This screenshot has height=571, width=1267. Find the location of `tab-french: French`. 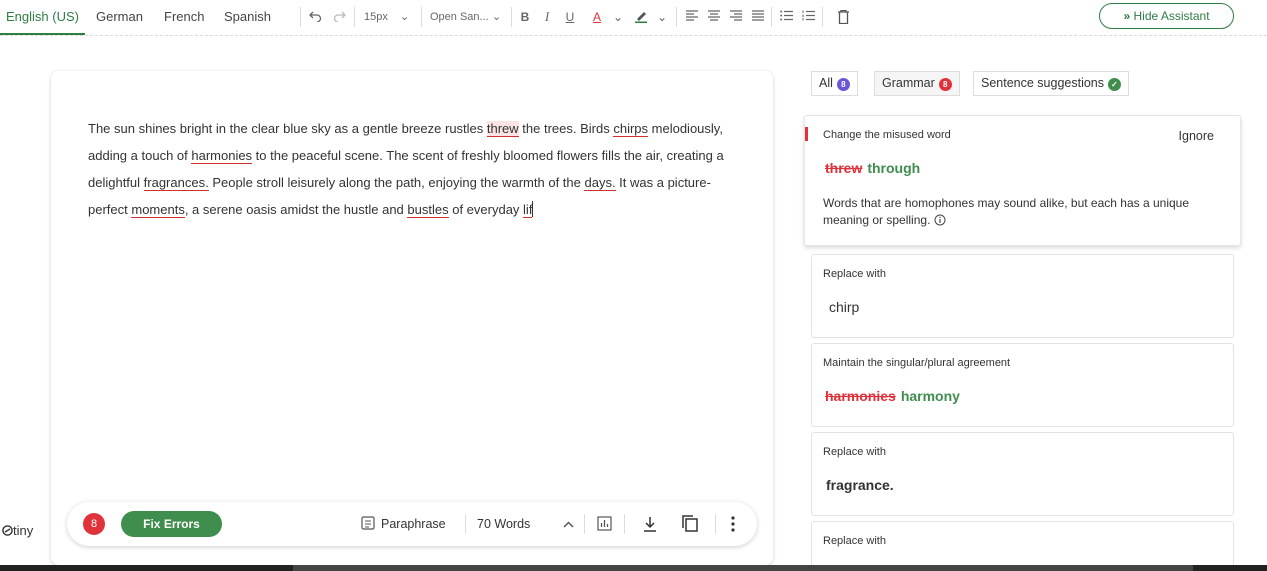

tab-french: French is located at coordinates (184, 17).